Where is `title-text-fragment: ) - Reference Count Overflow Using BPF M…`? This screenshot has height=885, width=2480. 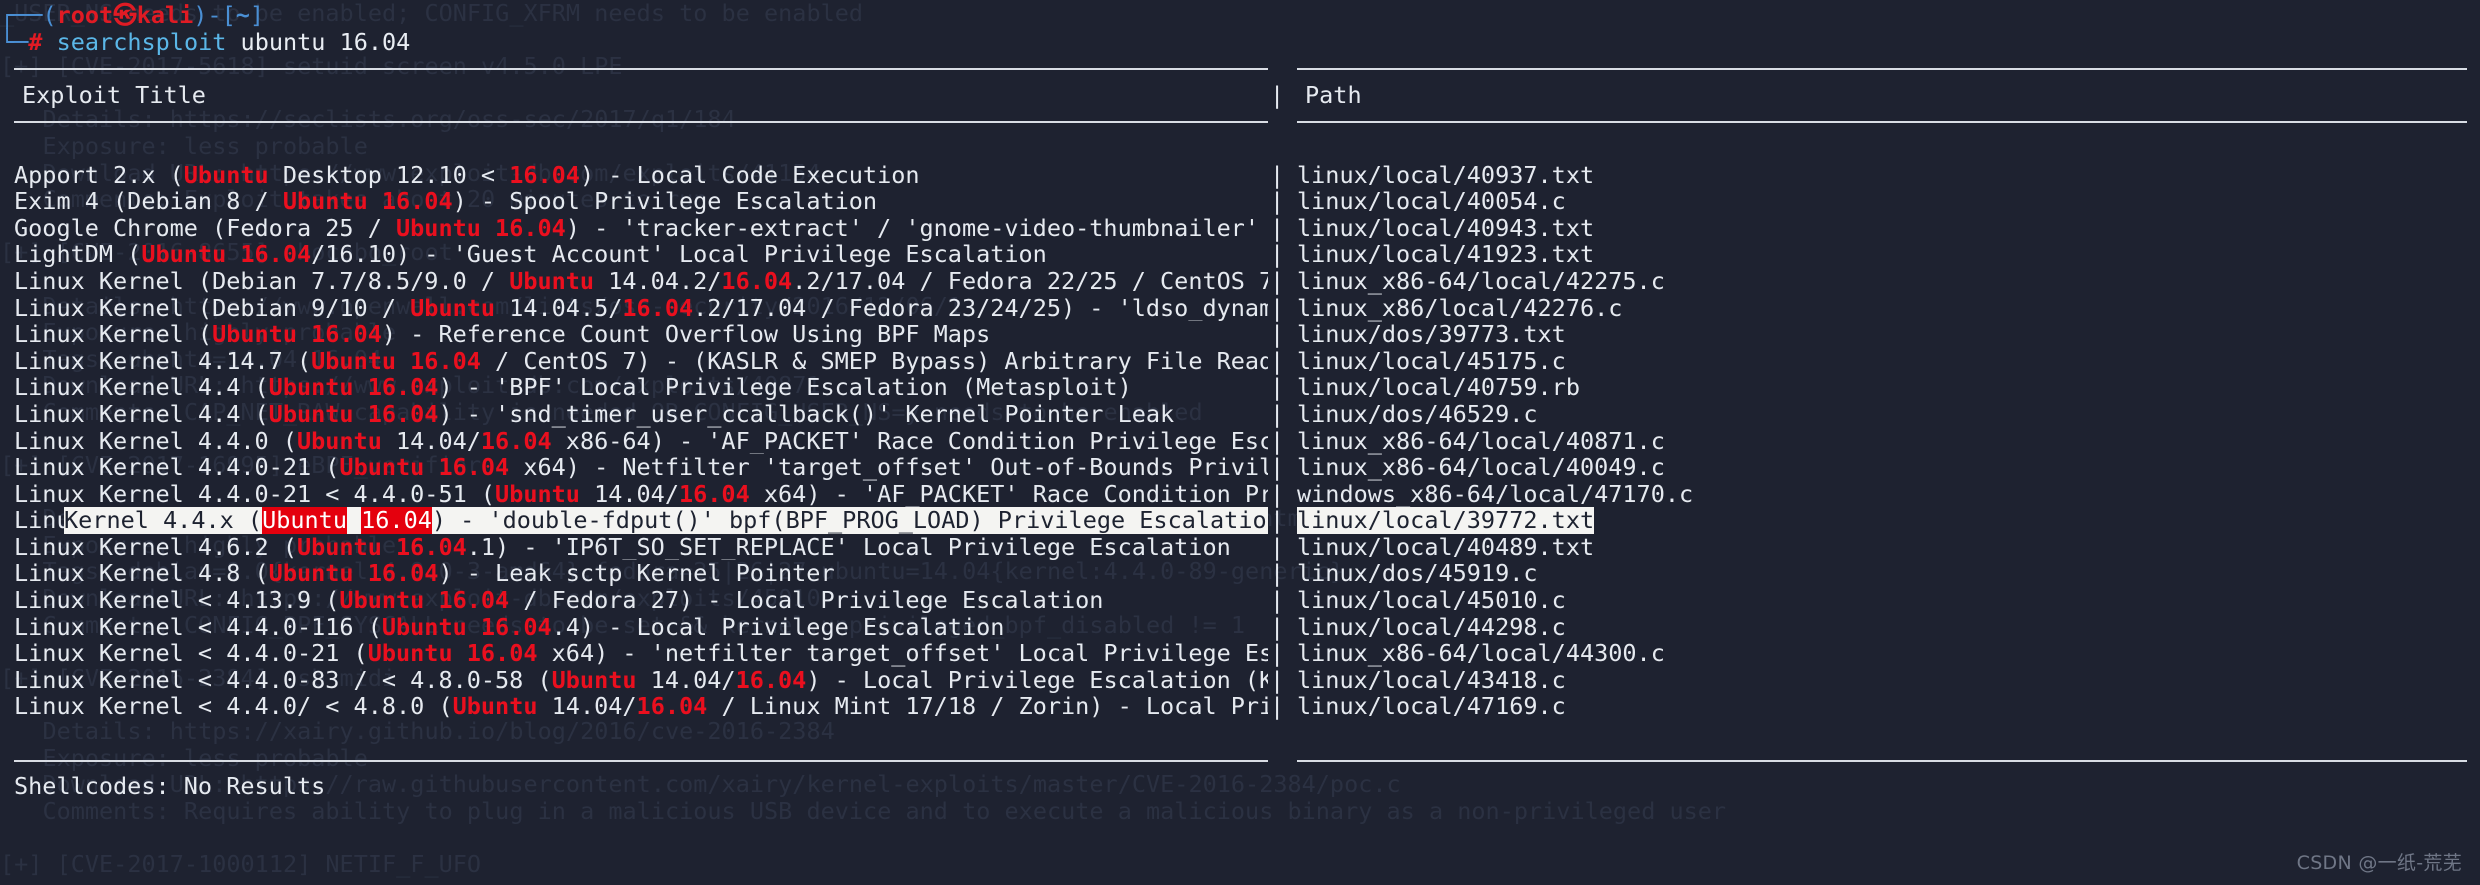
title-text-fragment: ) - Reference Count Overflow Using BPF M… is located at coordinates (686, 334).